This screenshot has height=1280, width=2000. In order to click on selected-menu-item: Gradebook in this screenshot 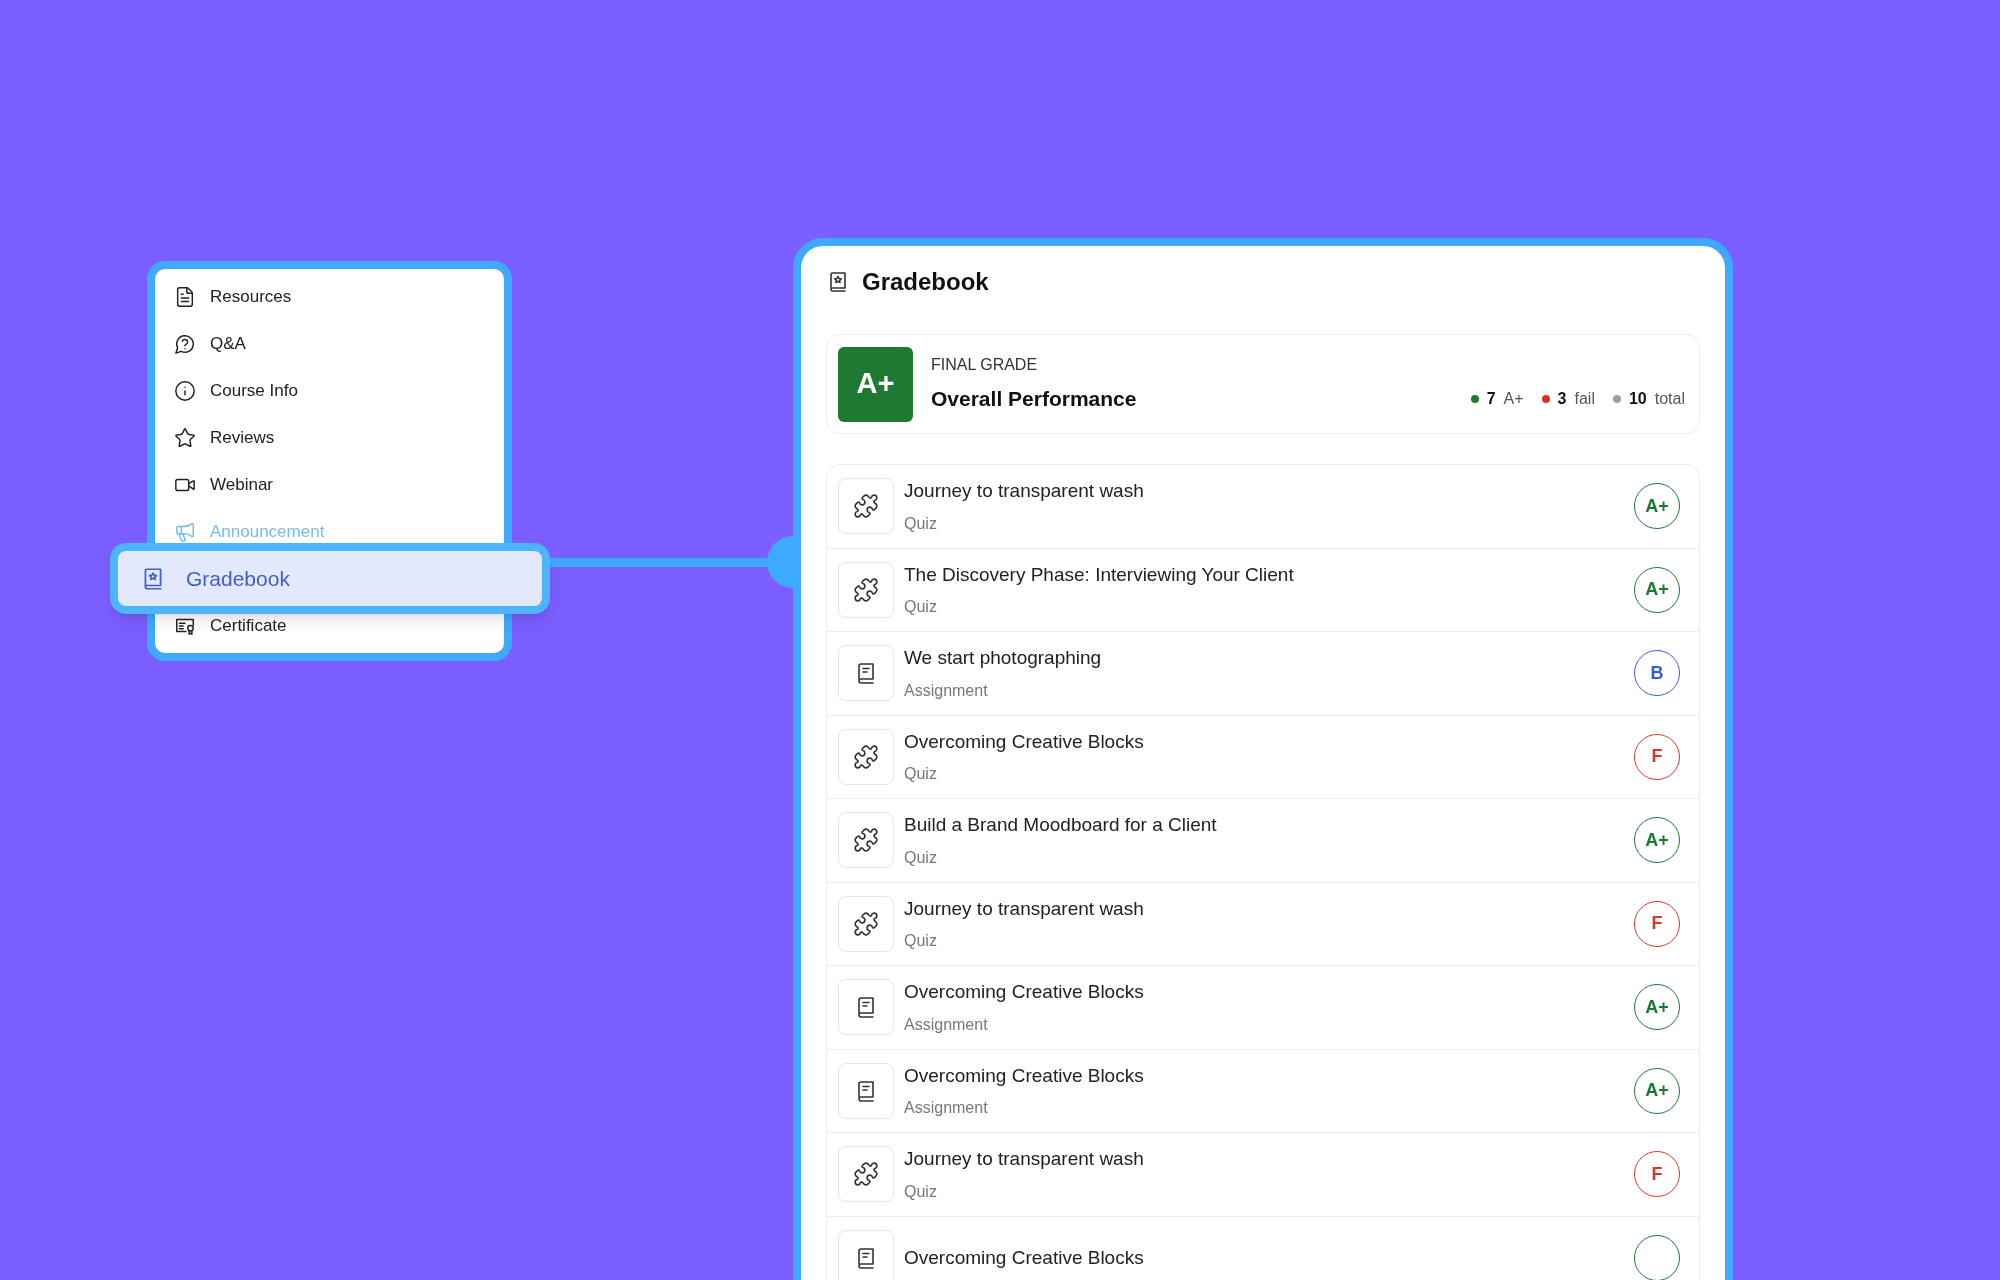, I will do `click(330, 578)`.